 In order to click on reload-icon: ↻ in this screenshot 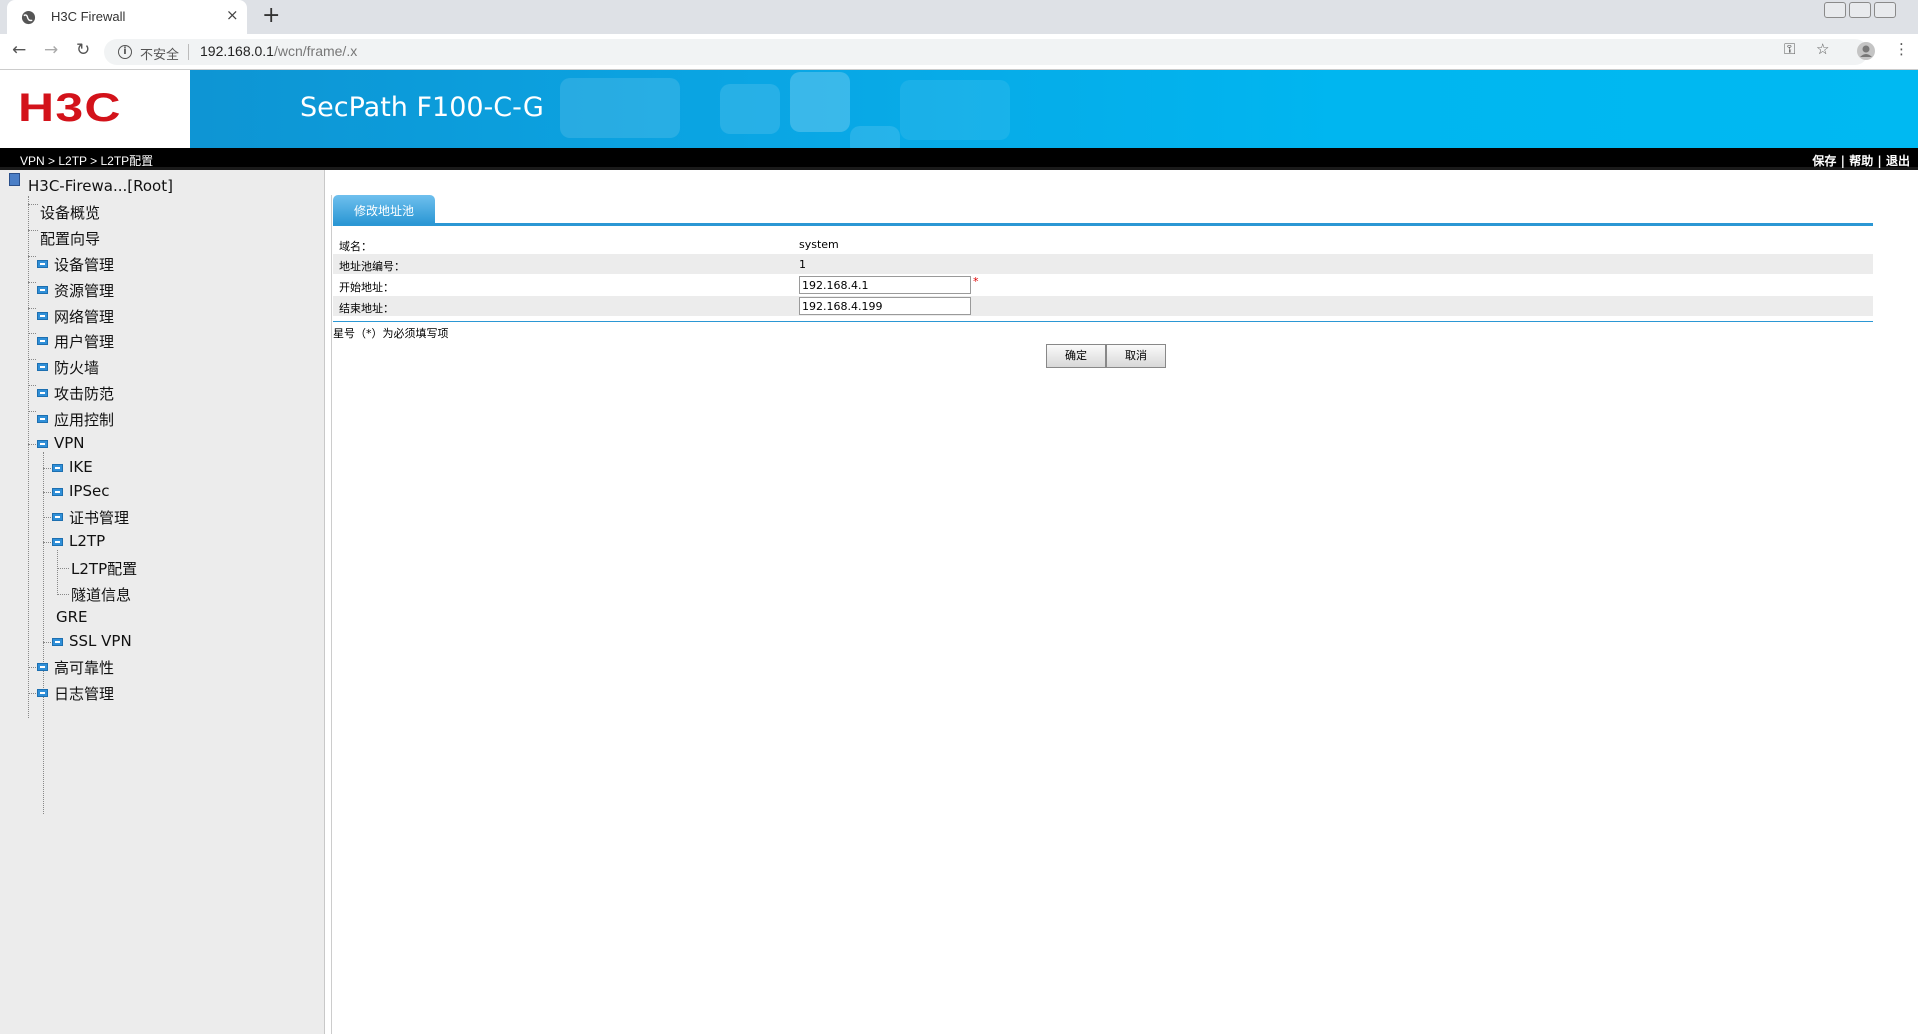, I will do `click(83, 50)`.